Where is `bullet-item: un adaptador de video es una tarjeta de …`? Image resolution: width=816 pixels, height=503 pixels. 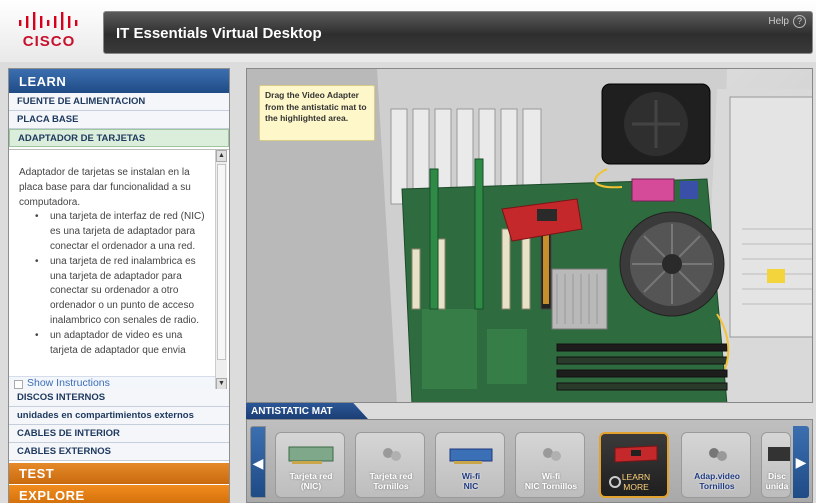 bullet-item: un adaptador de video es una tarjeta de … is located at coordinates (119, 344).